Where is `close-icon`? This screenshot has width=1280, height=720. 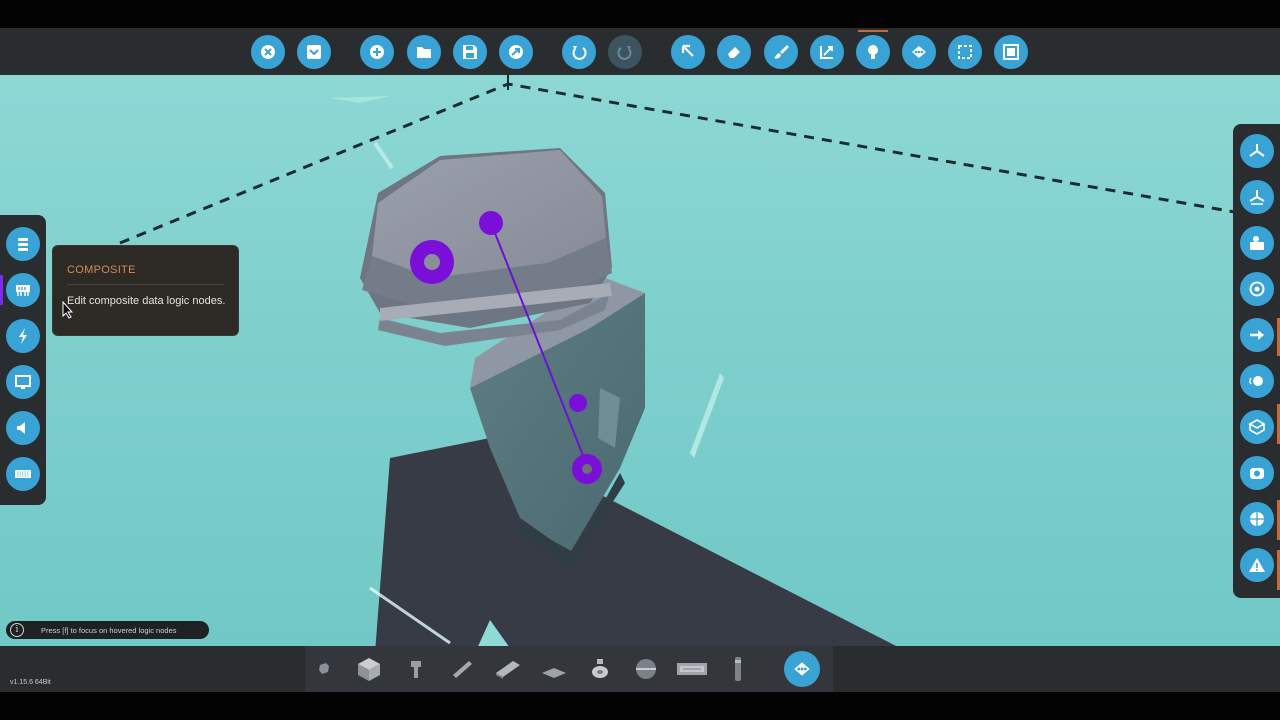
close-icon is located at coordinates (268, 52).